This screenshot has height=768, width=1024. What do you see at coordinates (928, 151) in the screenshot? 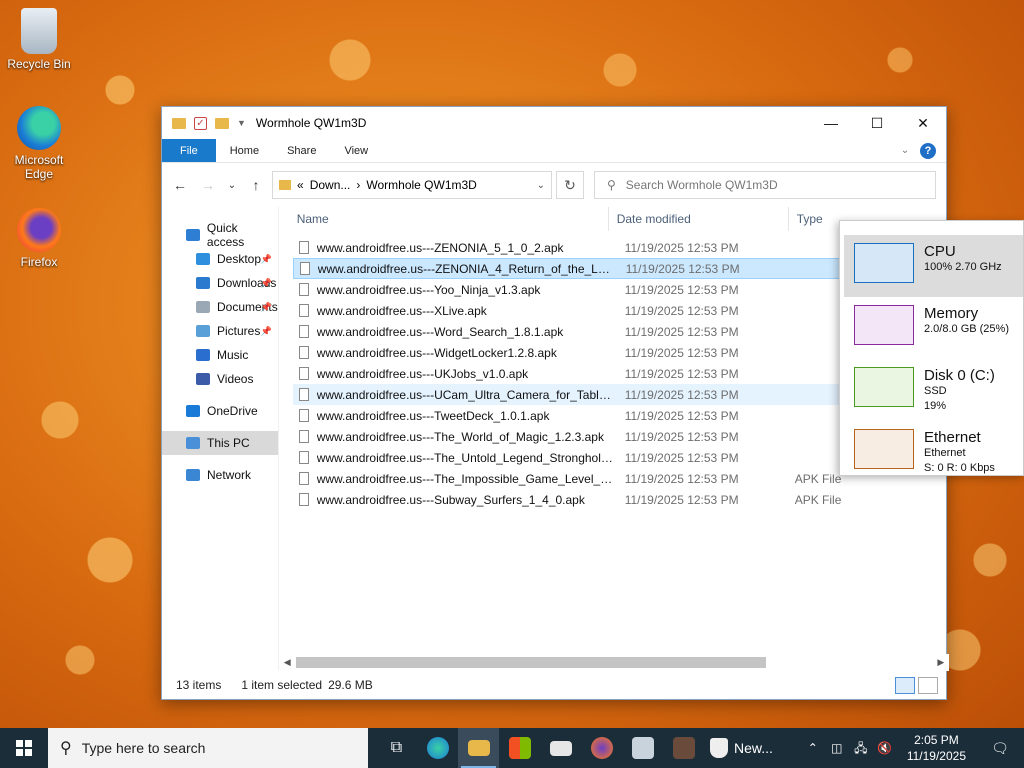
I see `help-icon: ?` at bounding box center [928, 151].